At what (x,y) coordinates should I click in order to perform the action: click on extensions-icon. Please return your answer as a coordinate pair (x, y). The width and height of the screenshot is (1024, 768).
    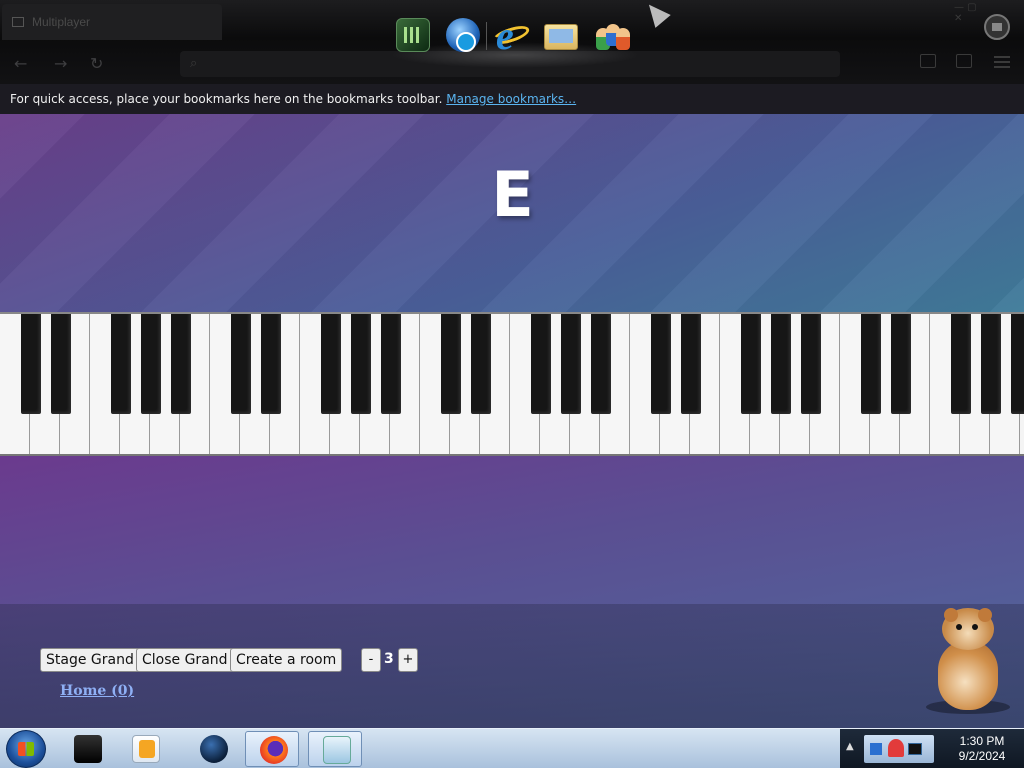
    Looking at the image, I should click on (964, 61).